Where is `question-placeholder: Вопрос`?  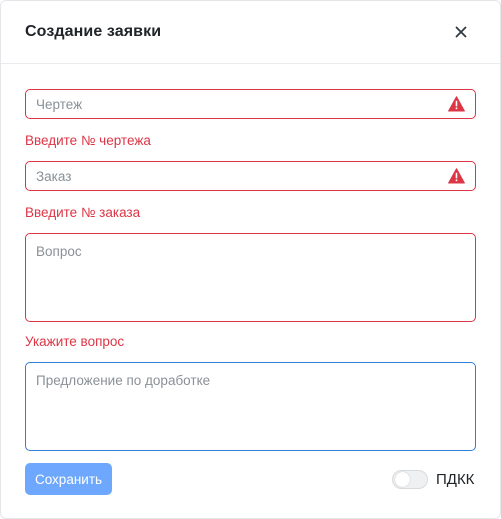 question-placeholder: Вопрос is located at coordinates (59, 251).